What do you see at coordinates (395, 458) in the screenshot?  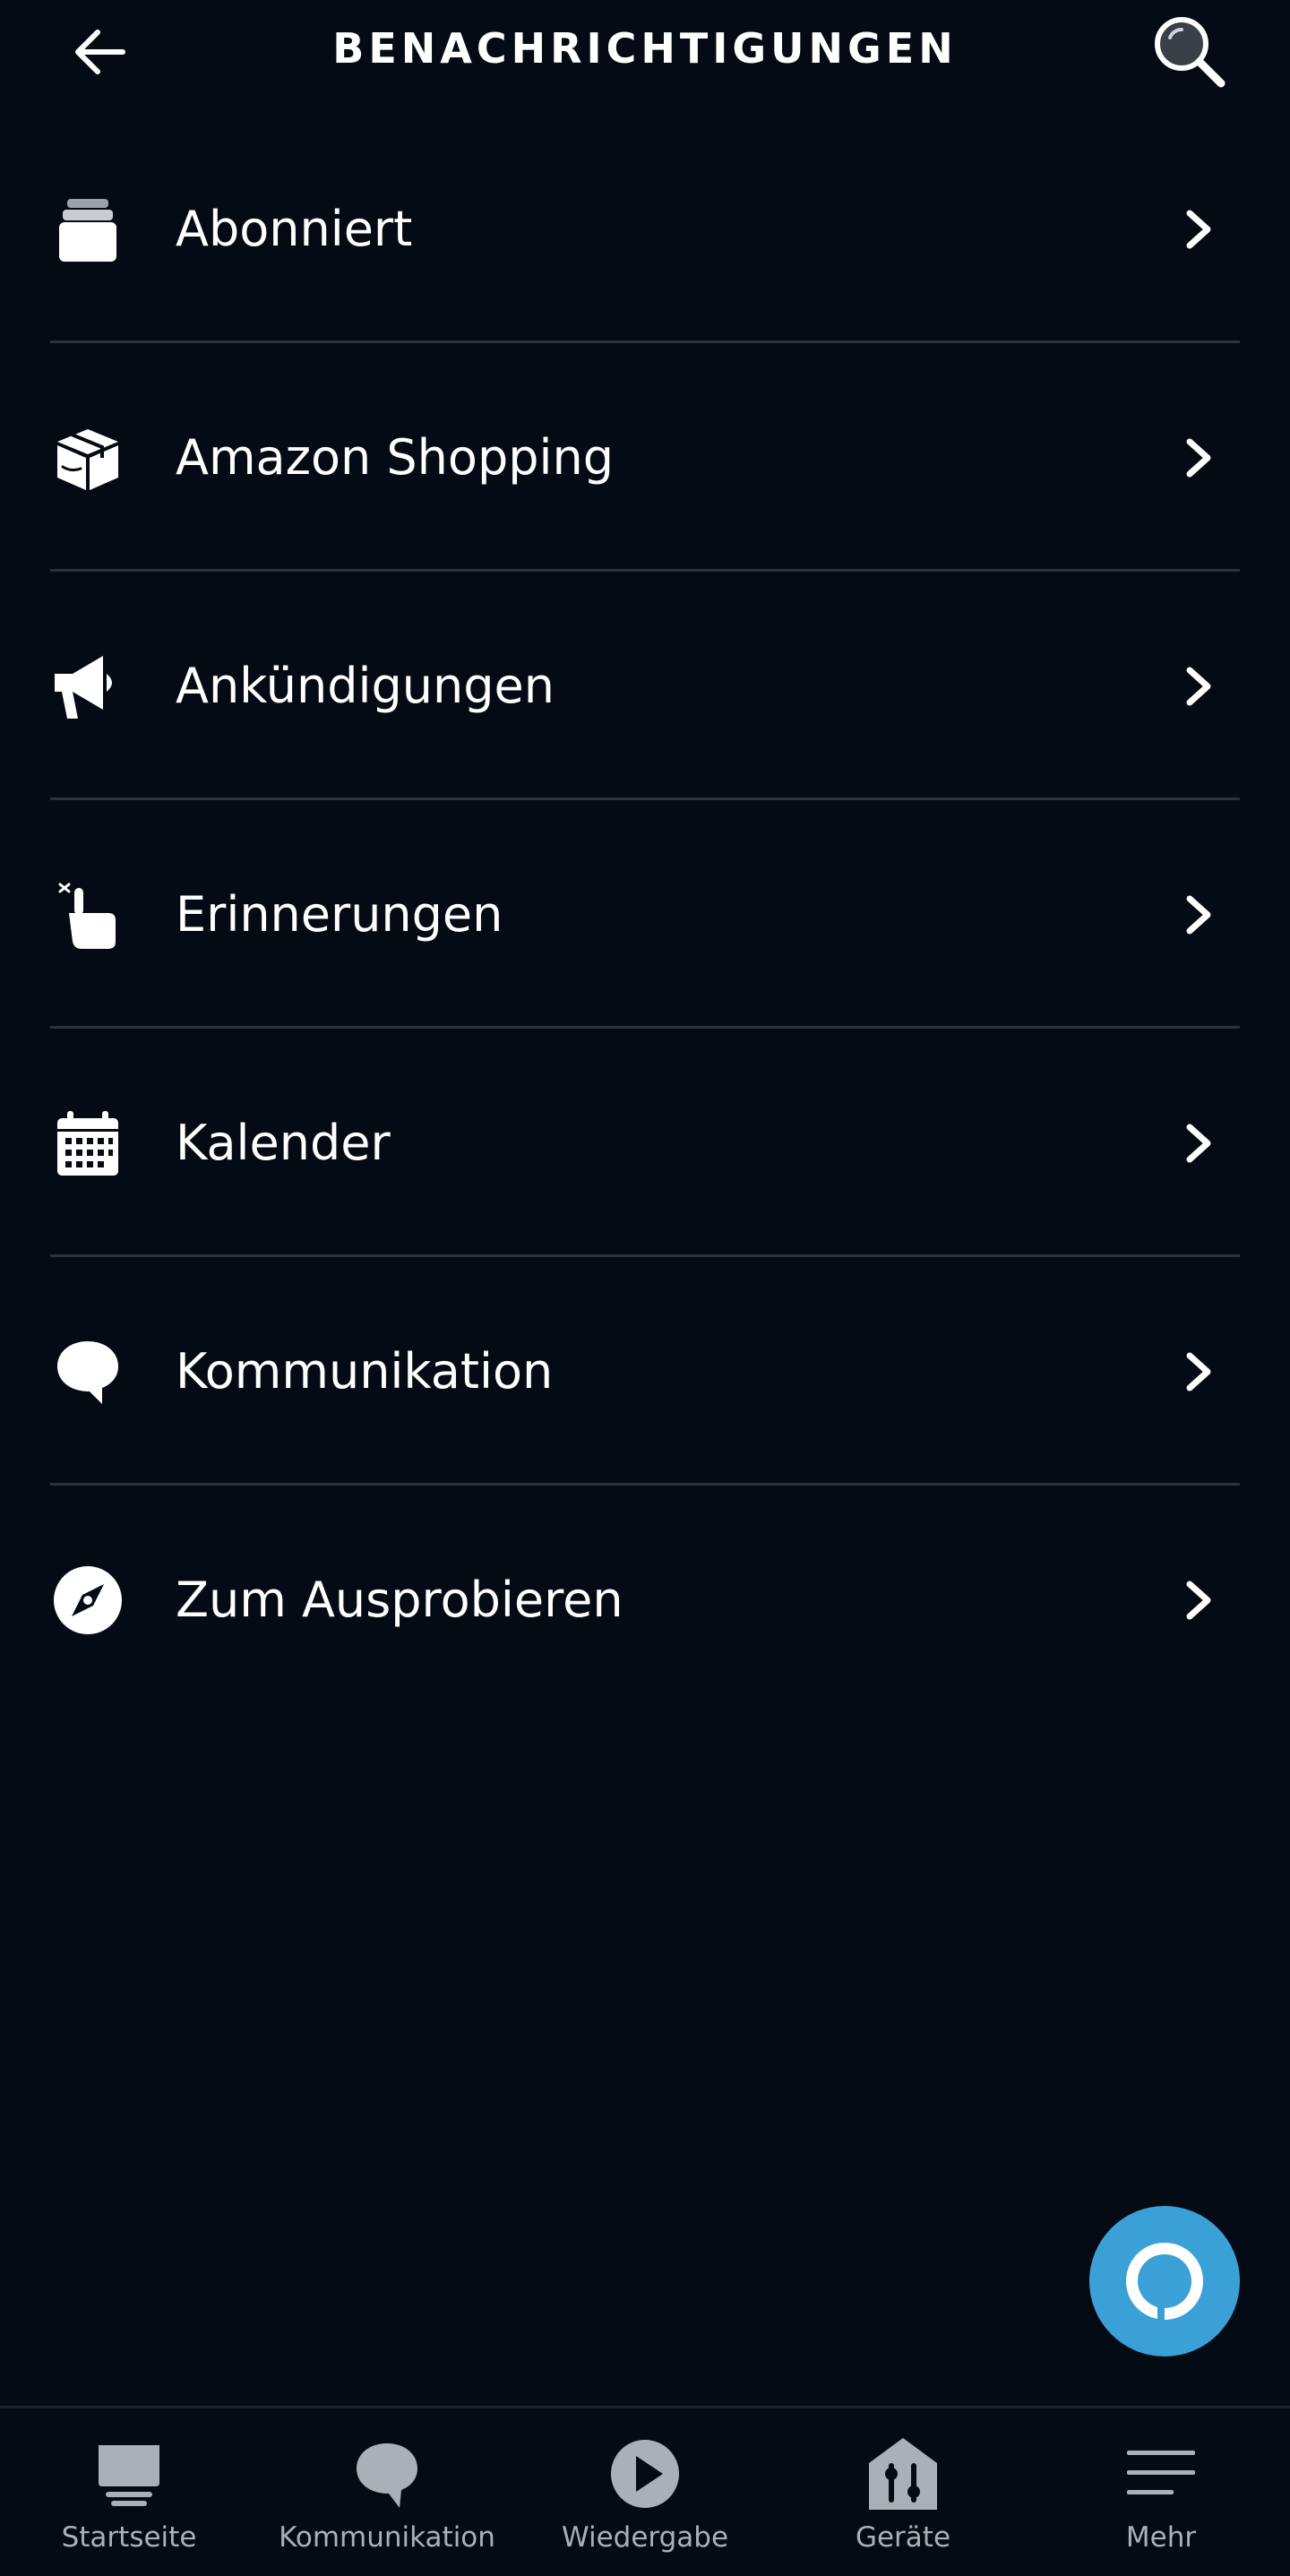 I see `menu-item-label: Amazon Shopping` at bounding box center [395, 458].